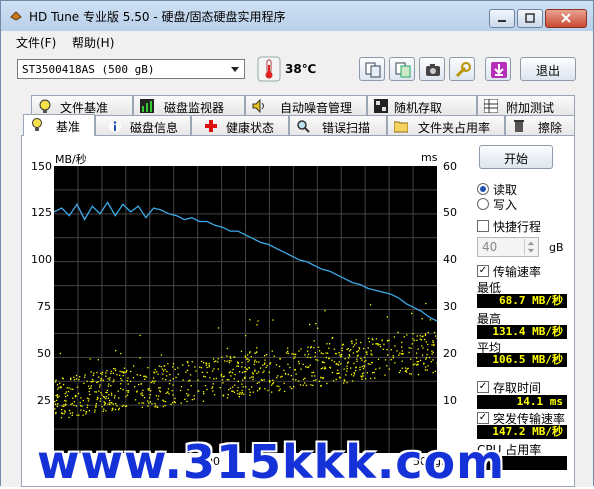  What do you see at coordinates (508, 247) in the screenshot?
I see `quick-stroke-stepper: 40` at bounding box center [508, 247].